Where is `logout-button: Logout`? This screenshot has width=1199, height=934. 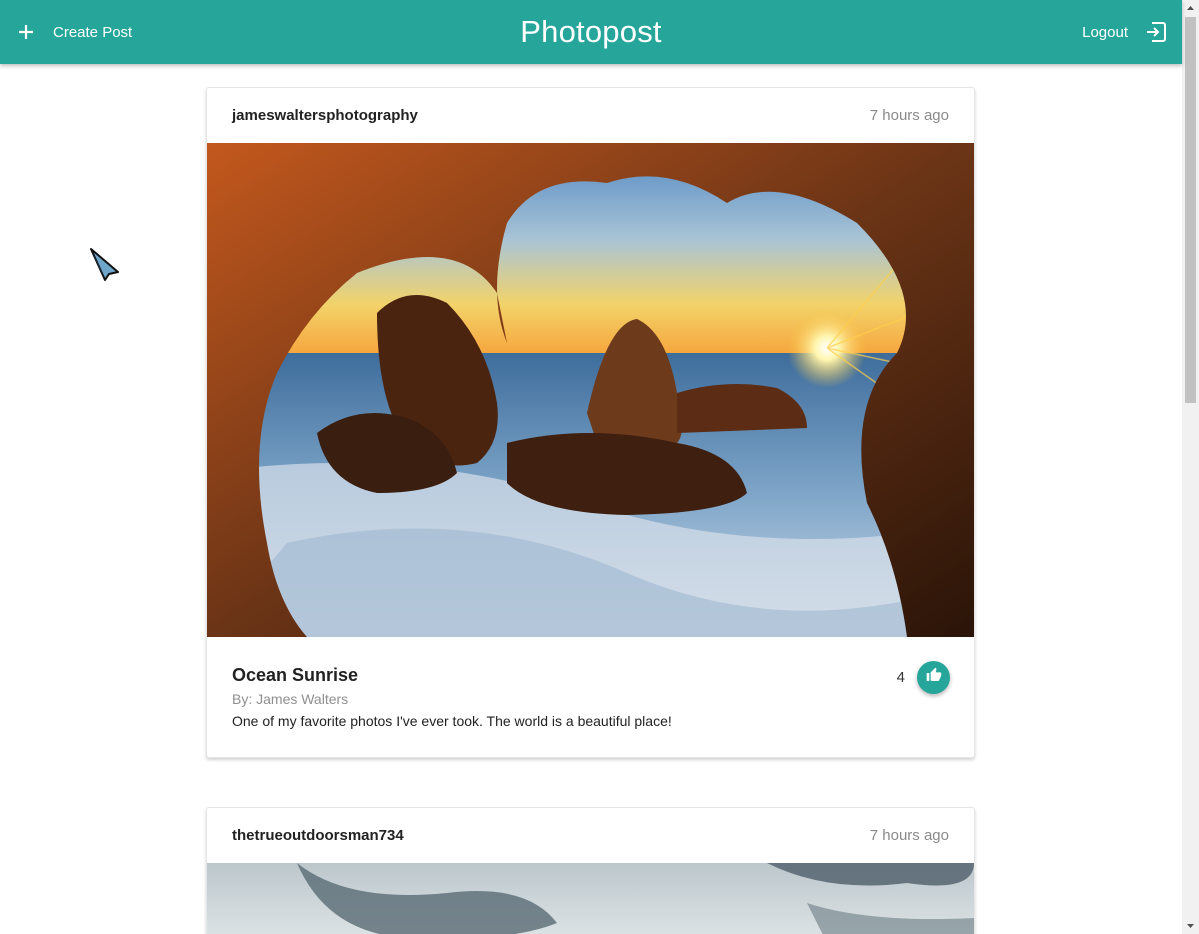 logout-button: Logout is located at coordinates (1126, 32).